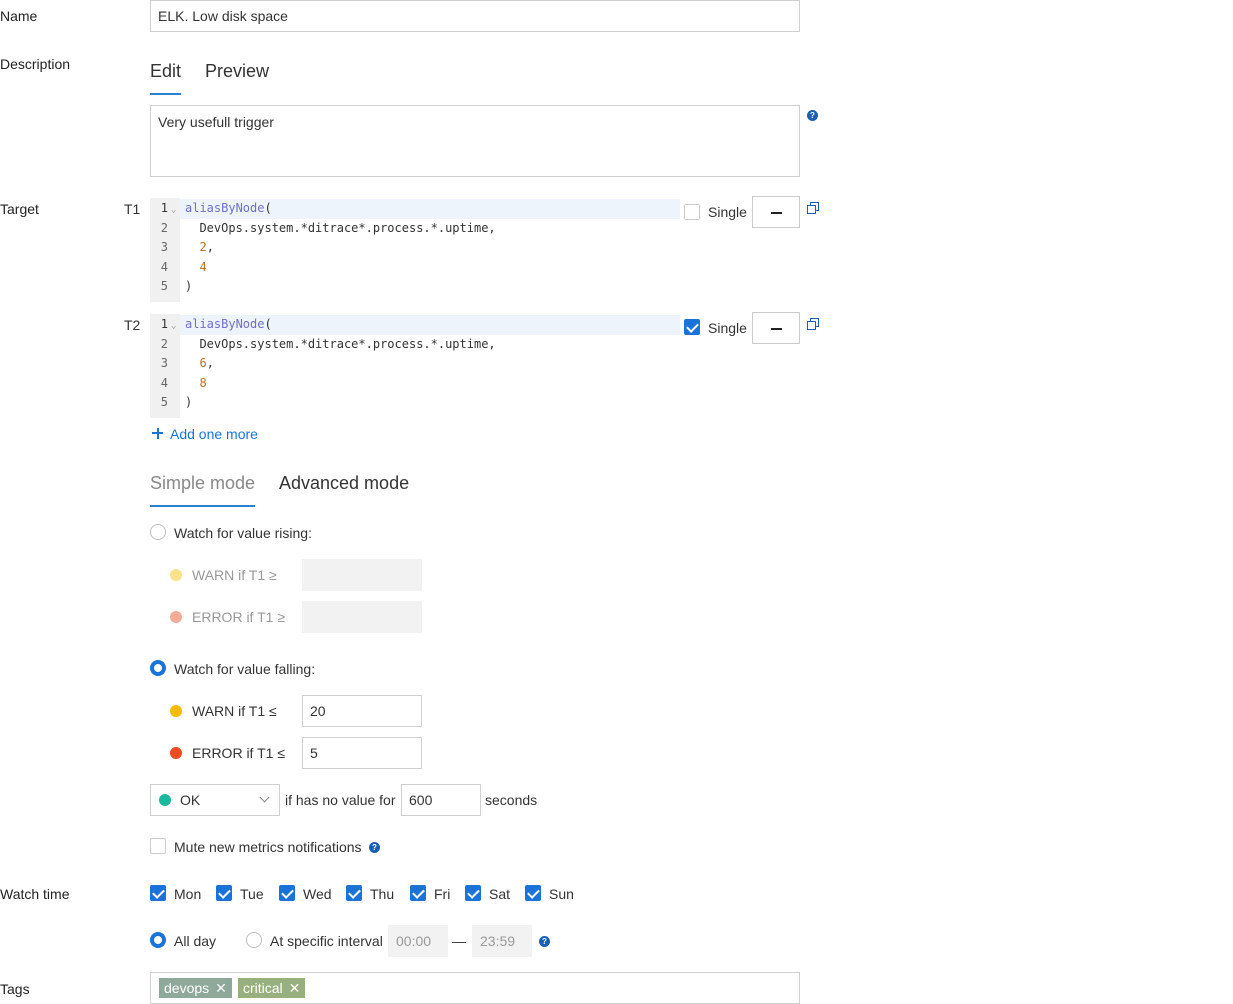 The height and width of the screenshot is (1004, 1233). I want to click on day-sun-checkbox, so click(533, 893).